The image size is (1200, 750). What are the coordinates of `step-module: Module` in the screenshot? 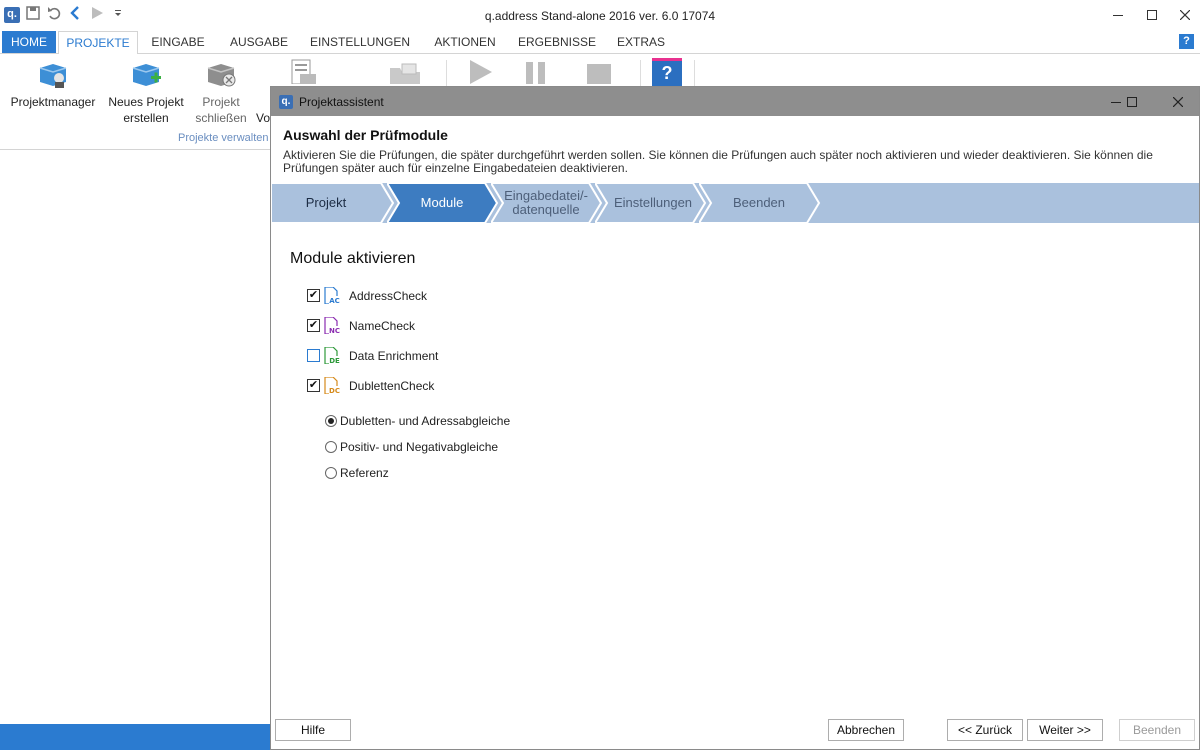 It's located at (443, 203).